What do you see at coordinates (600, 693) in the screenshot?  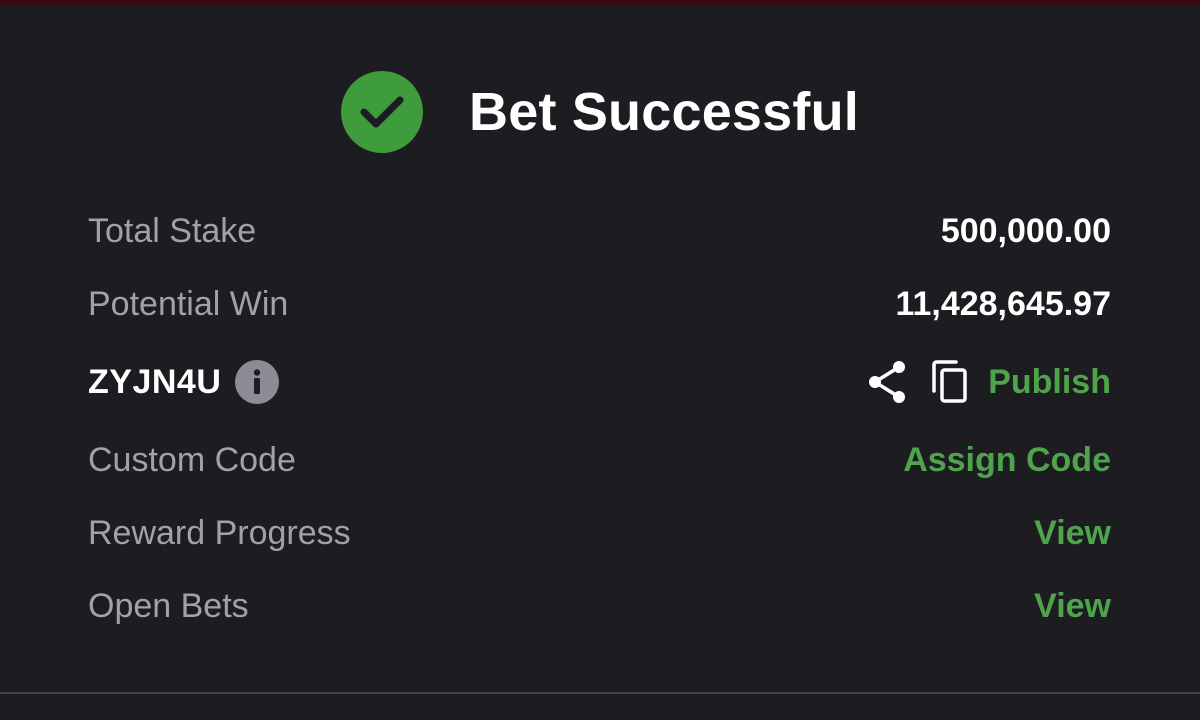 I see `divider` at bounding box center [600, 693].